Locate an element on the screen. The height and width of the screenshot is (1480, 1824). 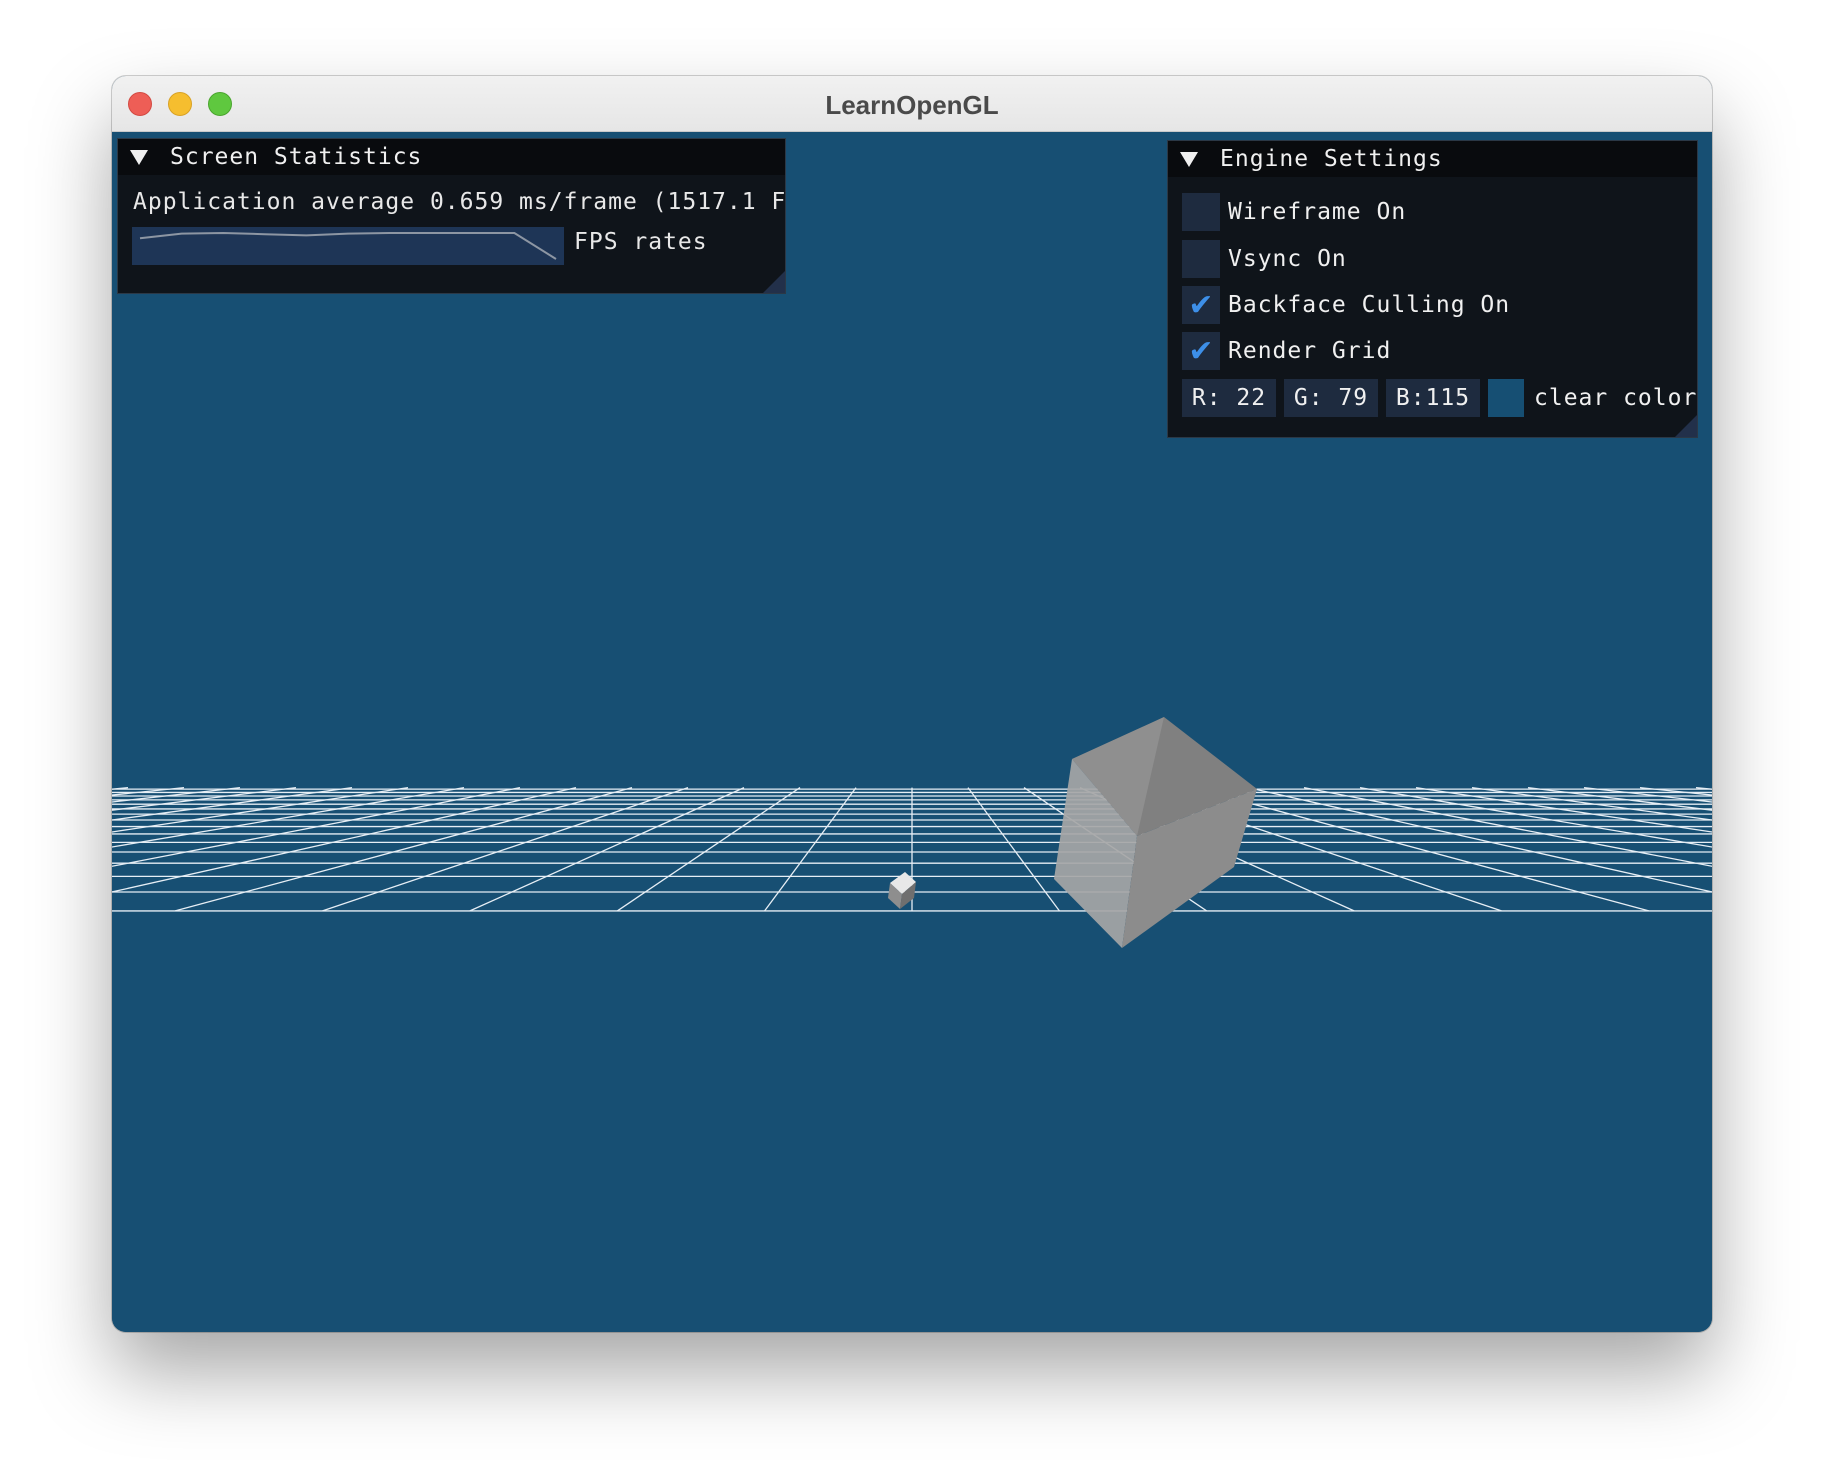
backface-culling-option: ✔ Backface Culling On is located at coordinates (1346, 305).